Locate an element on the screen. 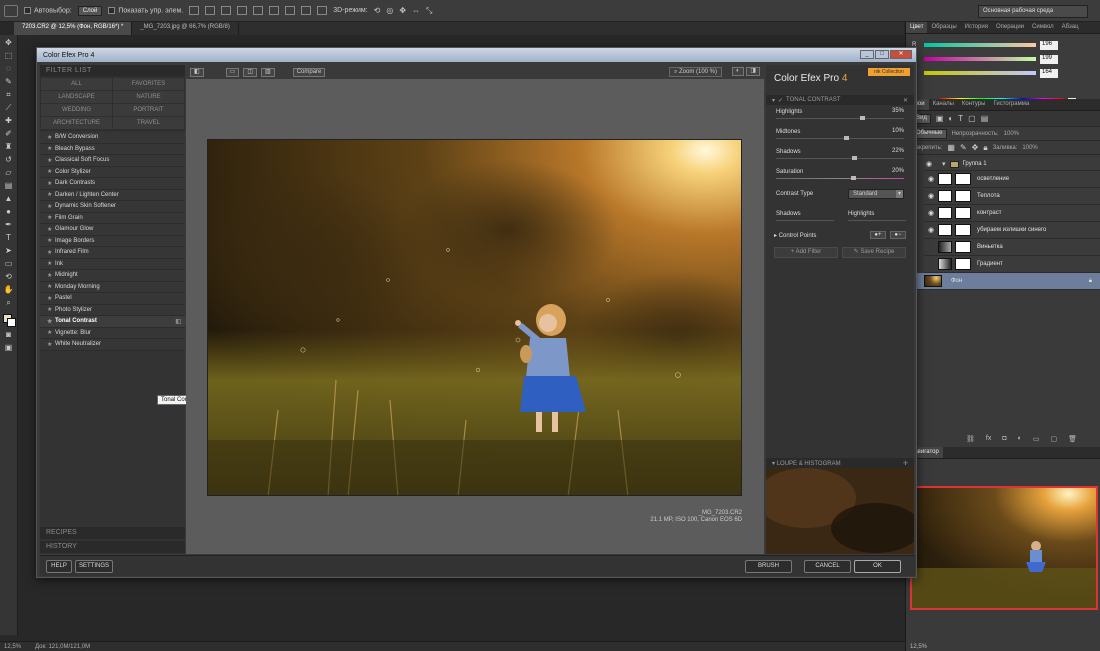  distribute-horizontal-icon is located at coordinates (306, 10).